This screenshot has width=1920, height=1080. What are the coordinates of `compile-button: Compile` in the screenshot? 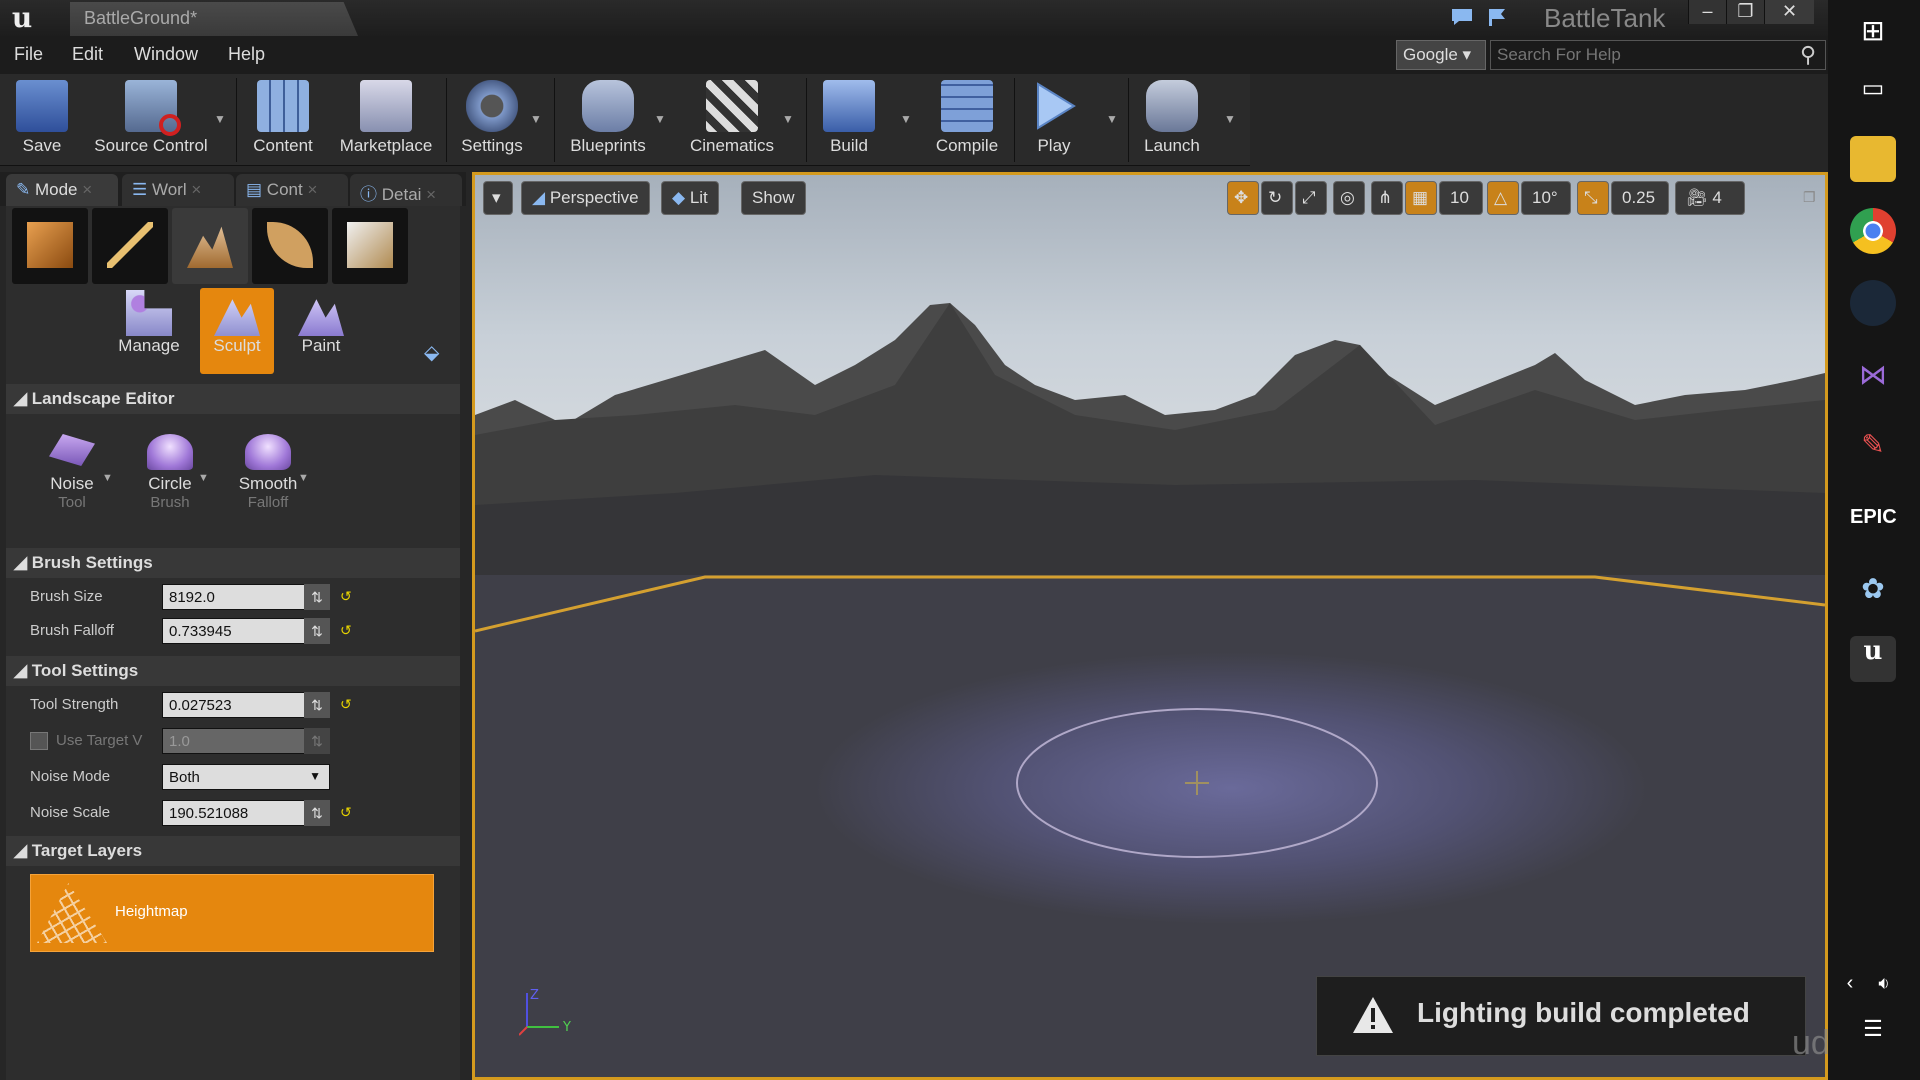 It's located at (967, 120).